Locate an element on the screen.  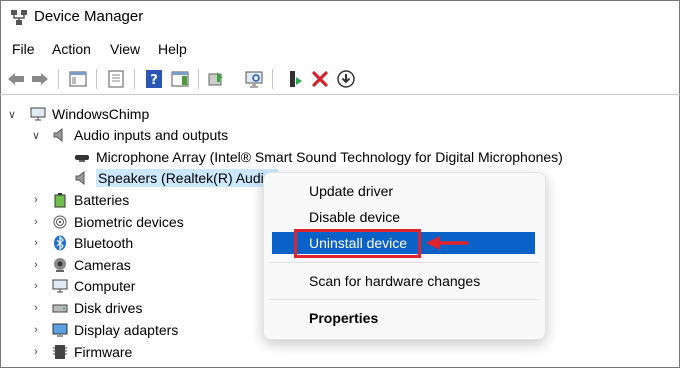
tree-category-bluetooth: Bluetooth is located at coordinates (92, 243).